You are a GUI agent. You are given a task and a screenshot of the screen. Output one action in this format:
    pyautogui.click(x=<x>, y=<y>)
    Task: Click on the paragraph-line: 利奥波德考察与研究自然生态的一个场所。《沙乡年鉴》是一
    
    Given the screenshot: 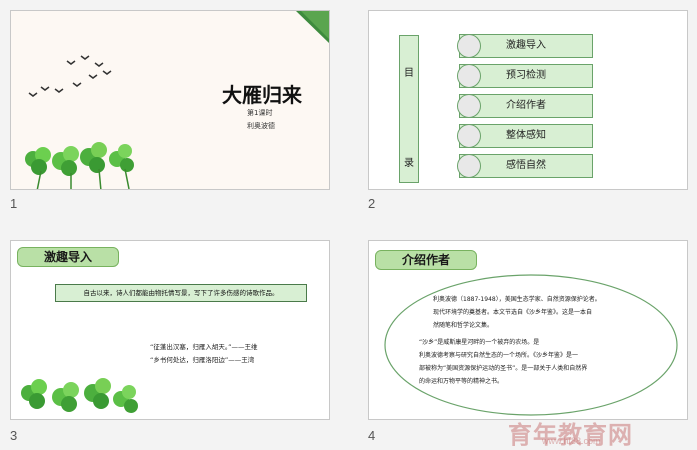 What is the action you would take?
    pyautogui.click(x=499, y=355)
    